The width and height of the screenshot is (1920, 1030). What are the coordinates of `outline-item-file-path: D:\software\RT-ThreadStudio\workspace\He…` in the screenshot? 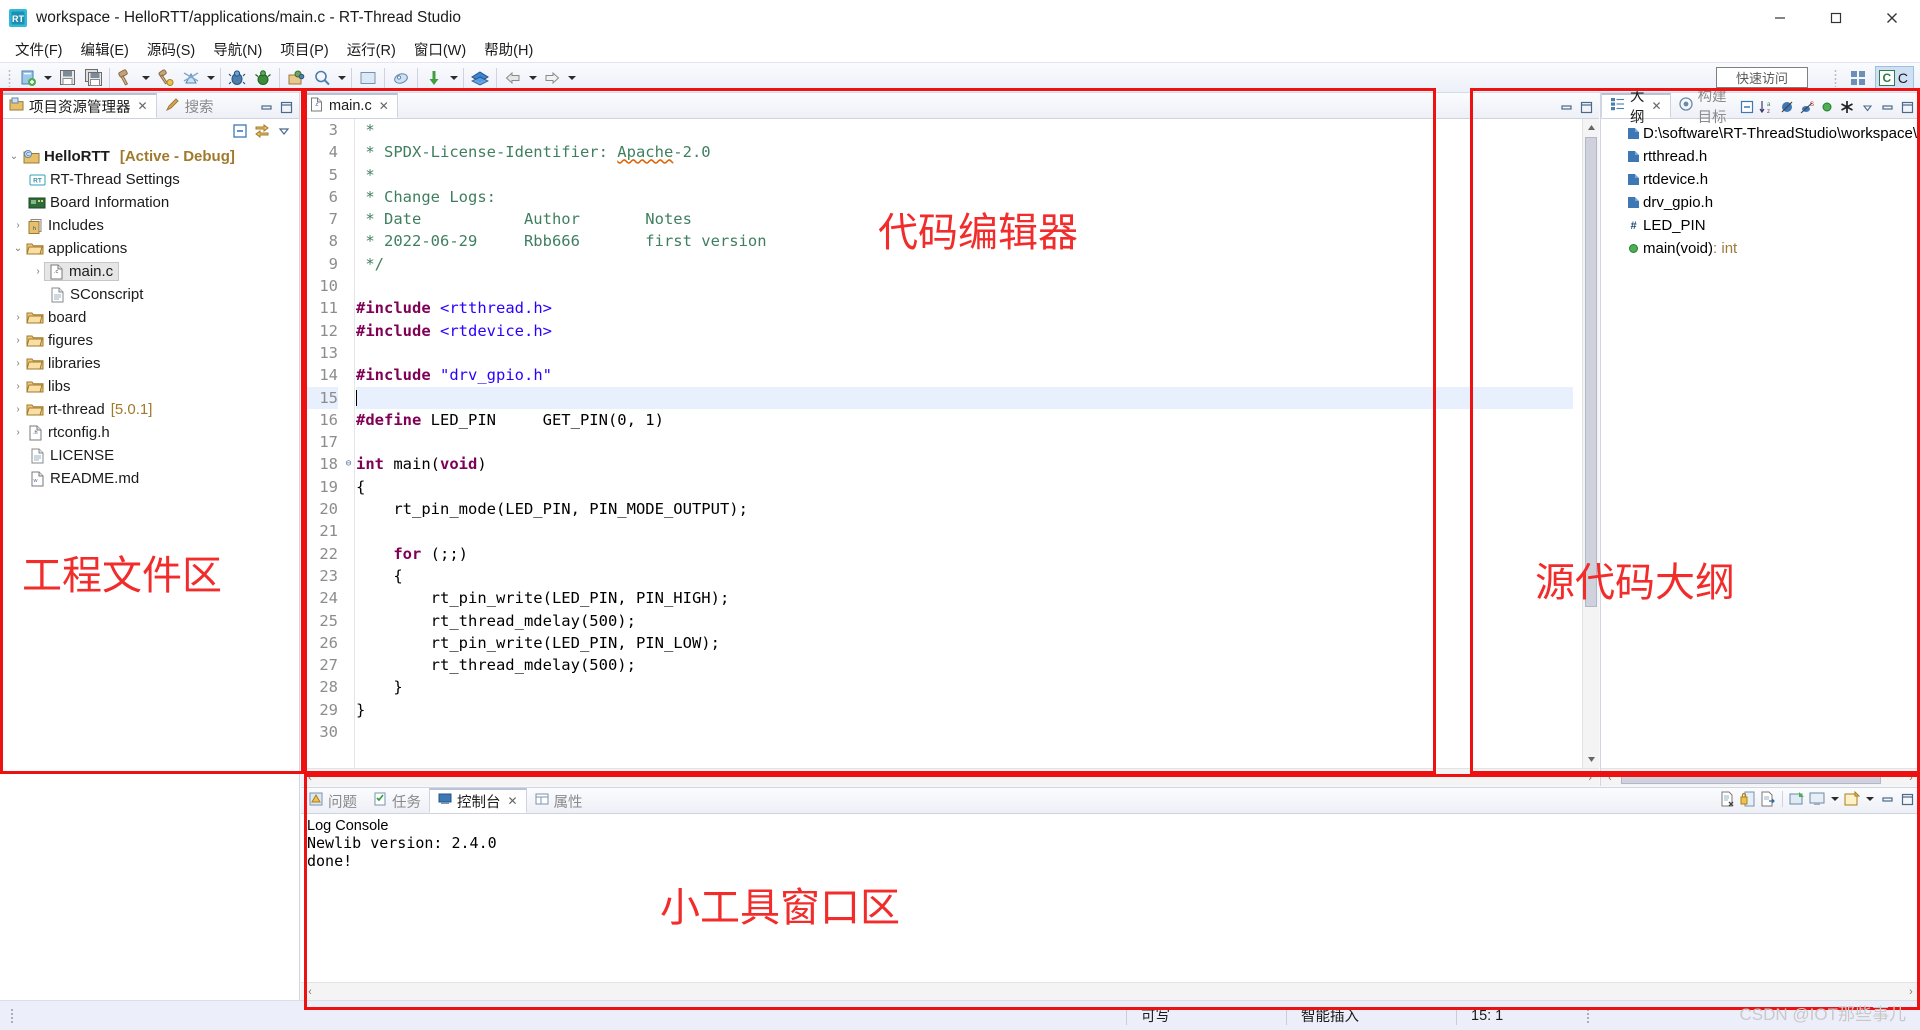 It's located at (1760, 133).